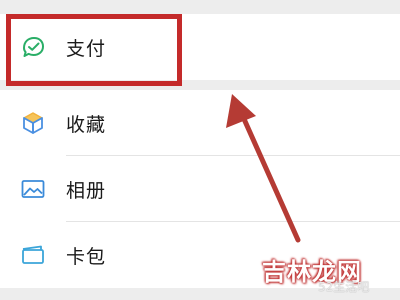  What do you see at coordinates (33, 47) in the screenshot?
I see `pay-icon` at bounding box center [33, 47].